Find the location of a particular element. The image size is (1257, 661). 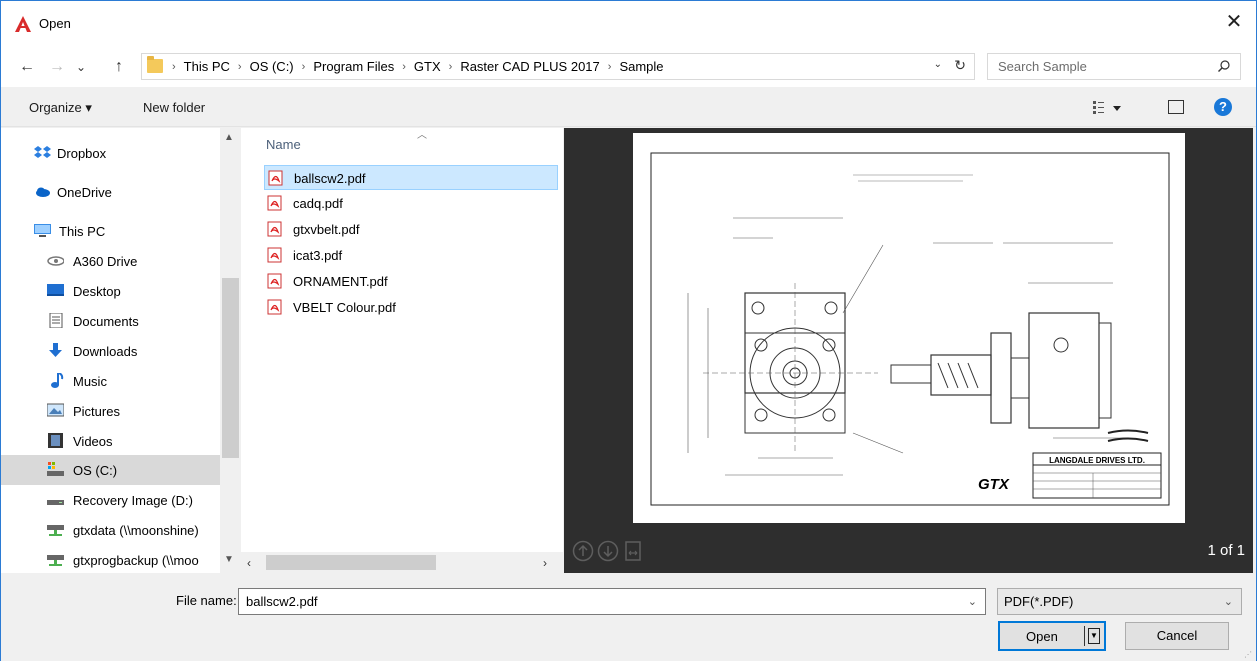

breadcrumb-raster-cad-plus: Raster CAD PLUS 2017 is located at coordinates (529, 67).